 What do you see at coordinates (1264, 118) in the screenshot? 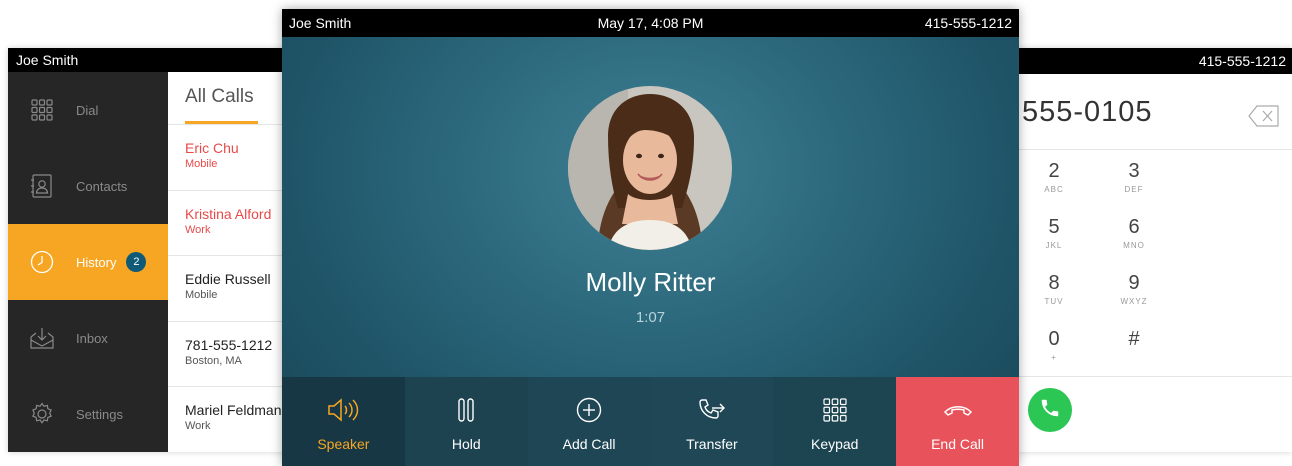
I see `backspace-icon` at bounding box center [1264, 118].